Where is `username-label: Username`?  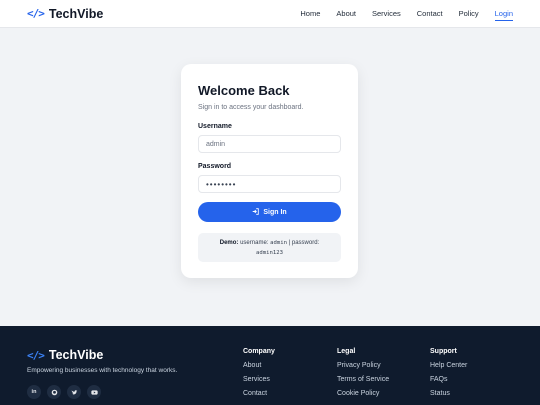
username-label: Username is located at coordinates (215, 126).